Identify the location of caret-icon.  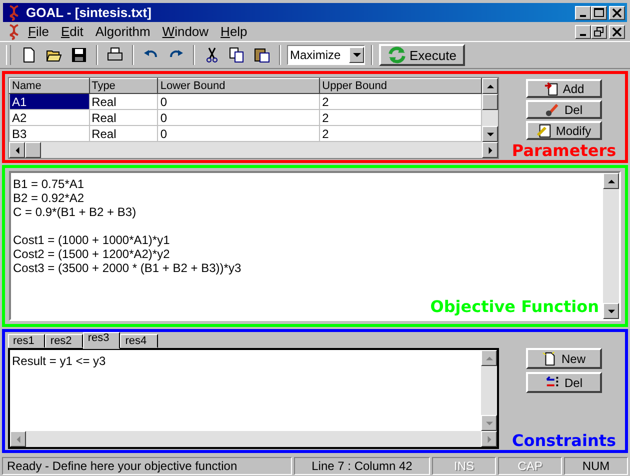
(356, 55).